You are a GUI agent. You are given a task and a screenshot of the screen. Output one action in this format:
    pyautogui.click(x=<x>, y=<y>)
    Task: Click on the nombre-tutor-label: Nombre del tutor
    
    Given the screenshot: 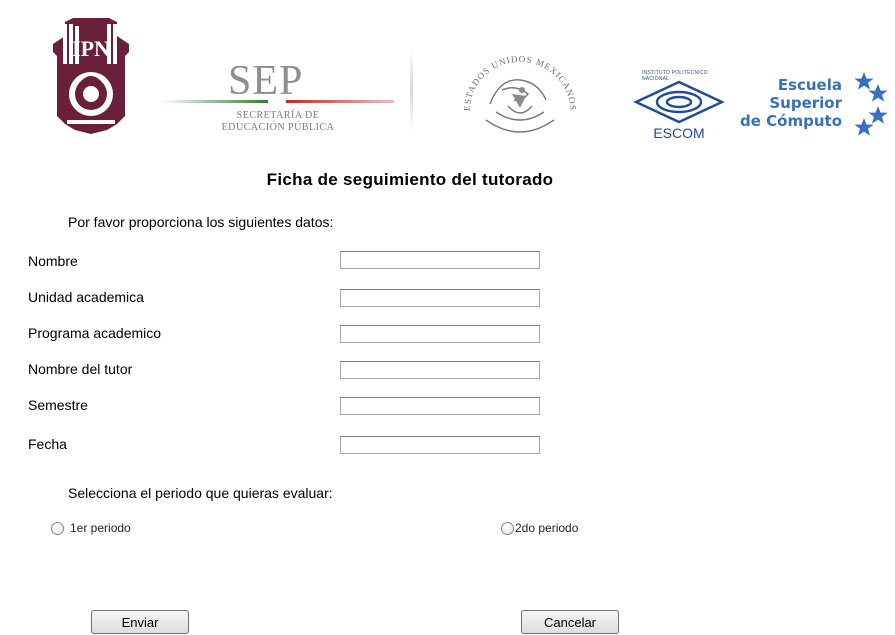 What is the action you would take?
    pyautogui.click(x=80, y=369)
    